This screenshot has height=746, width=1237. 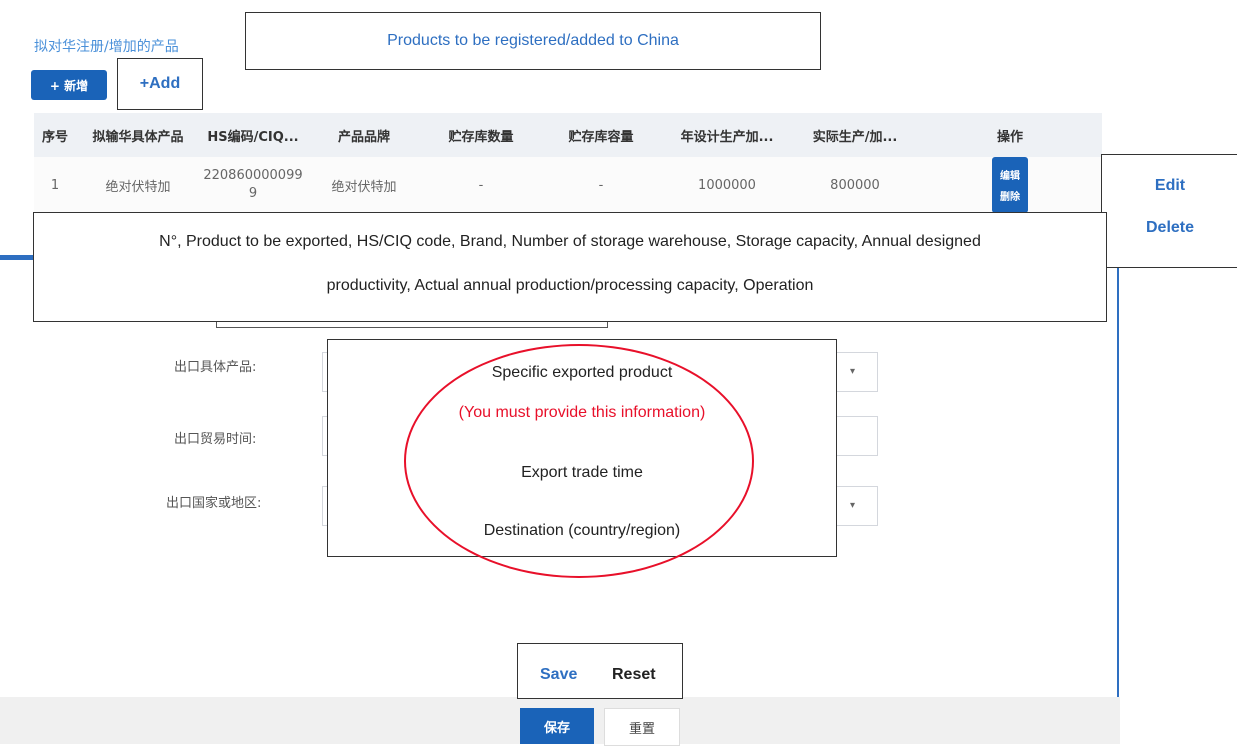 I want to click on col-header-storage-capacity: 贮存库容量, so click(x=601, y=137).